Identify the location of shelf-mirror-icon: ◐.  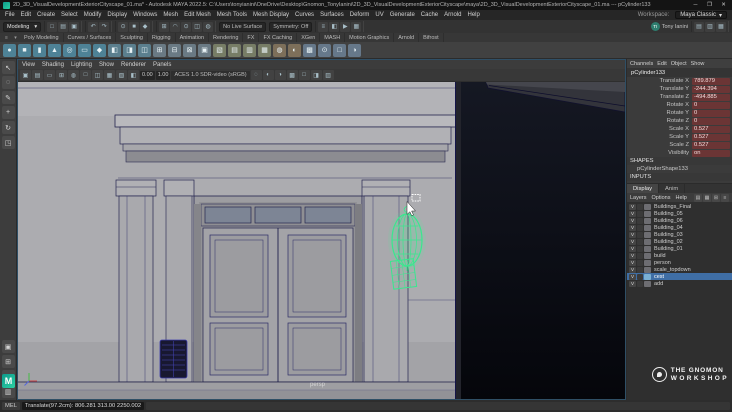
(294, 50).